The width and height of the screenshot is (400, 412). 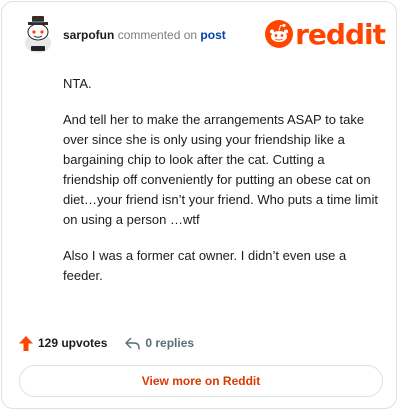 I want to click on username: sarpofun, so click(x=88, y=35).